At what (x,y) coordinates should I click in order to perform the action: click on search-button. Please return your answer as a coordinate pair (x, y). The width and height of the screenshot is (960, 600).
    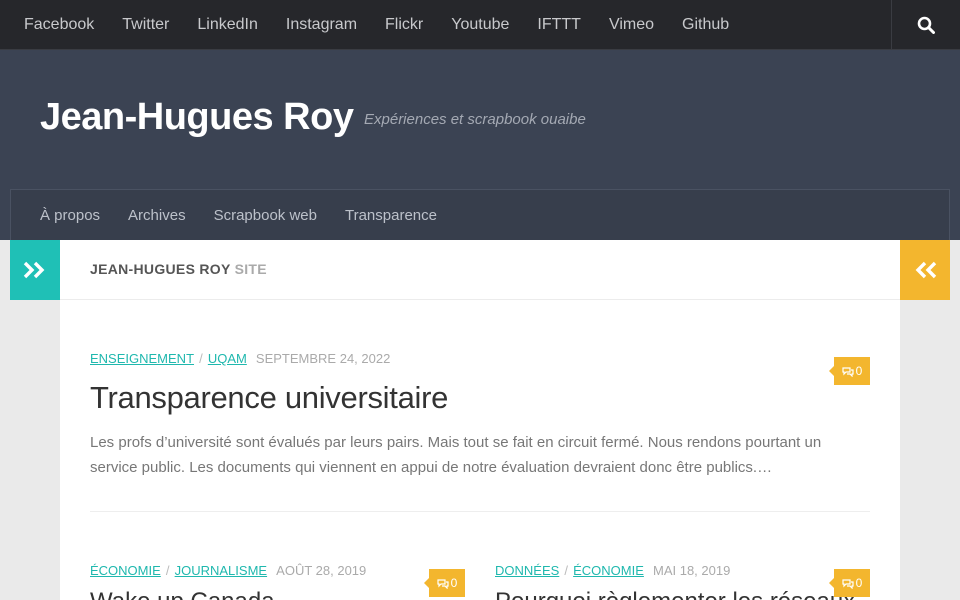
    Looking at the image, I should click on (925, 25).